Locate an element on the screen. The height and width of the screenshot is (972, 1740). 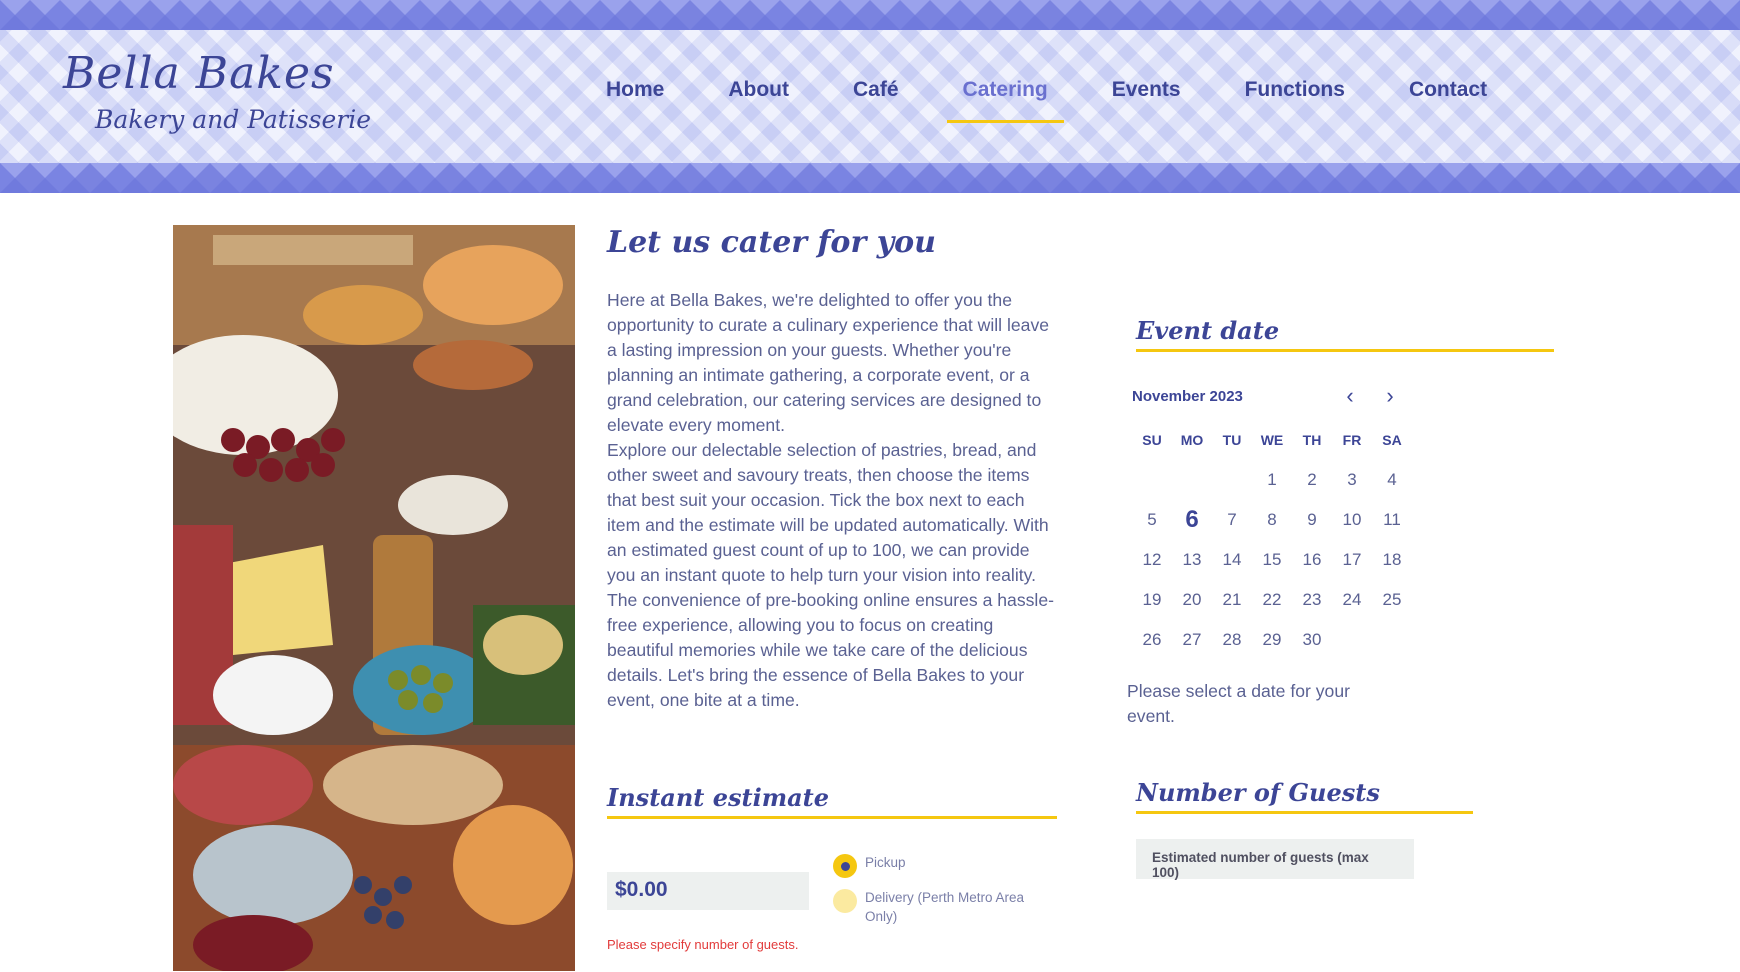
event-date-title: Event date is located at coordinates (1345, 334).